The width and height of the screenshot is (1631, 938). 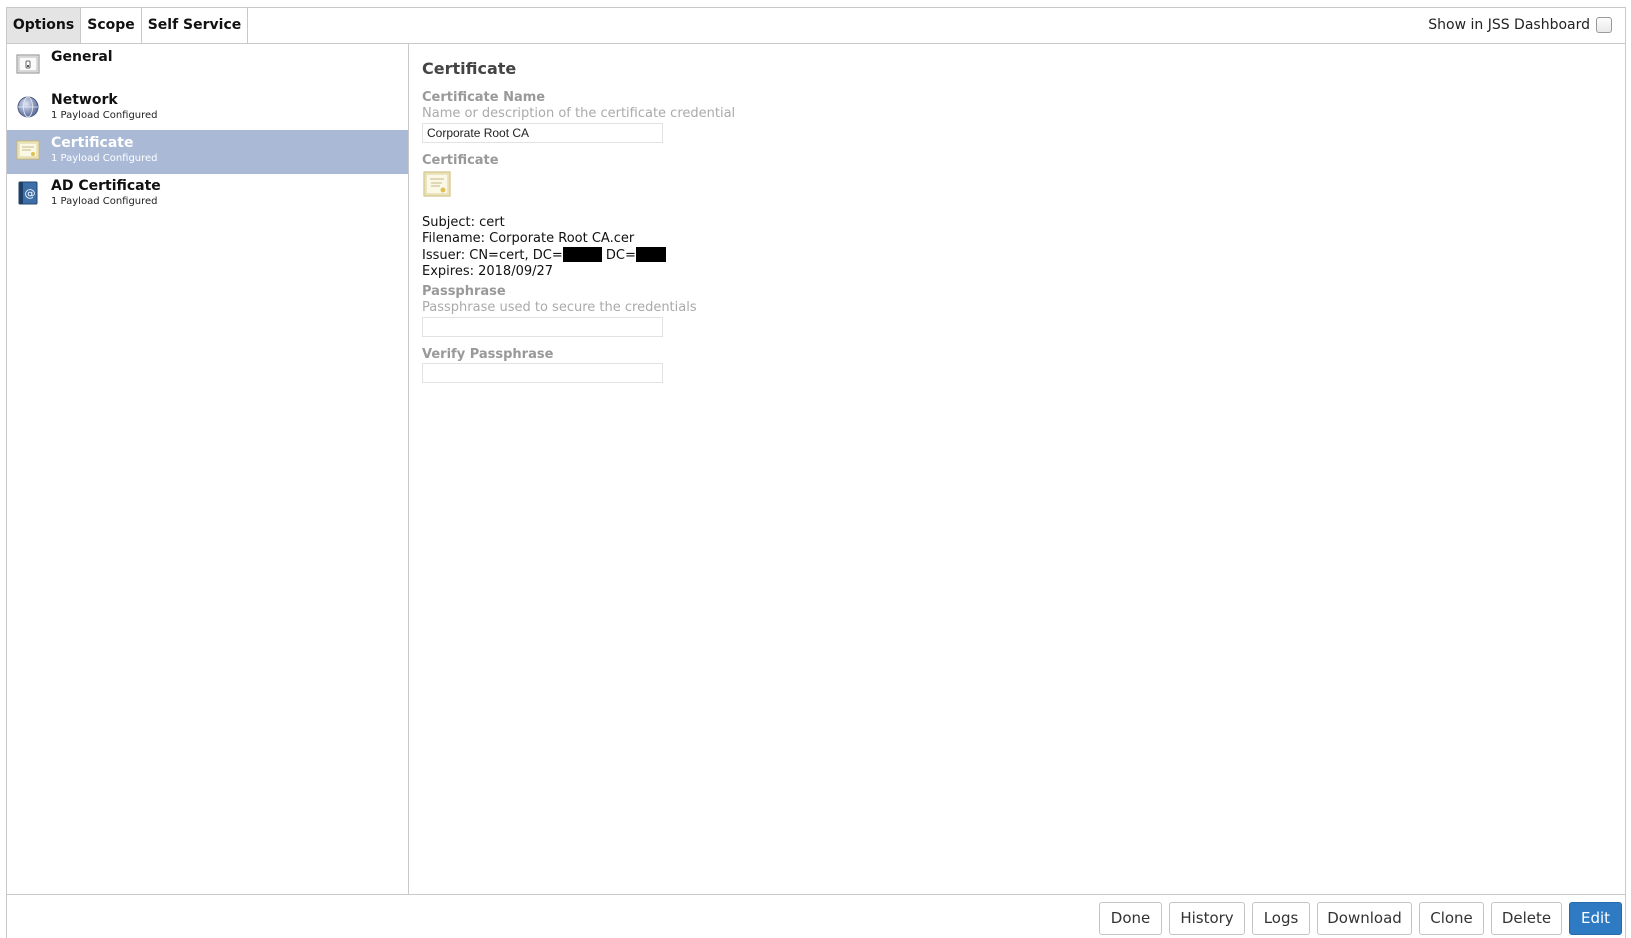 What do you see at coordinates (84, 100) in the screenshot?
I see `sidebar-item-title: Network` at bounding box center [84, 100].